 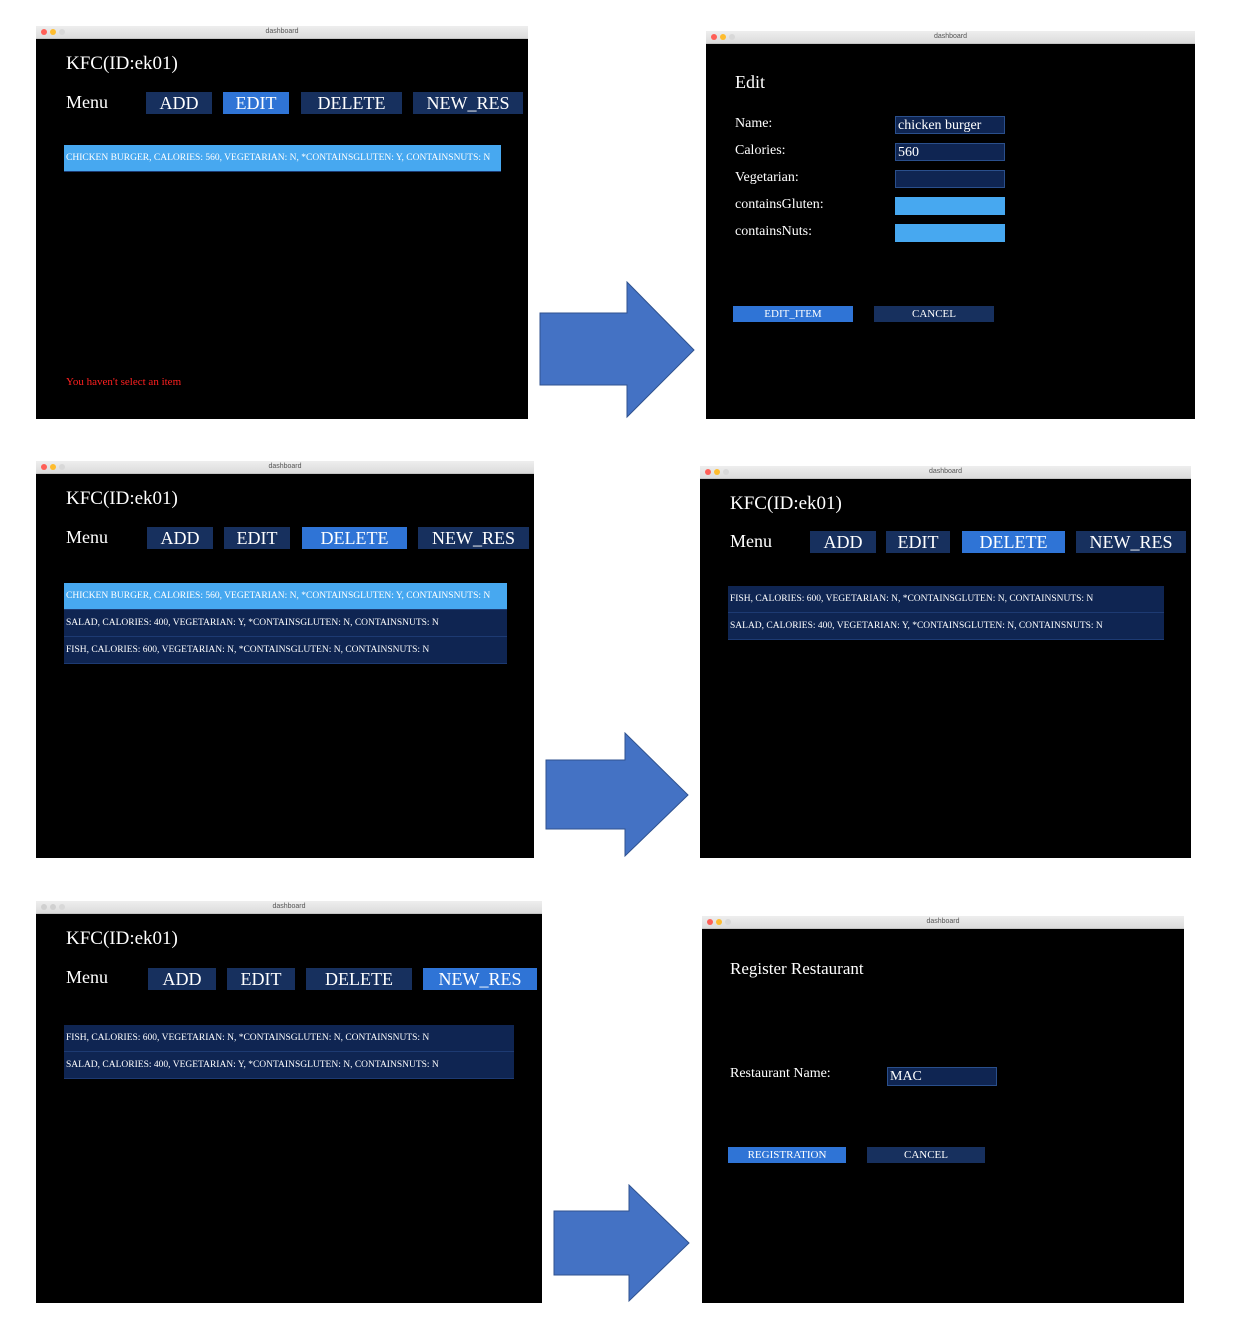 What do you see at coordinates (793, 314) in the screenshot?
I see `edit-item-button: EDIT_ITEM` at bounding box center [793, 314].